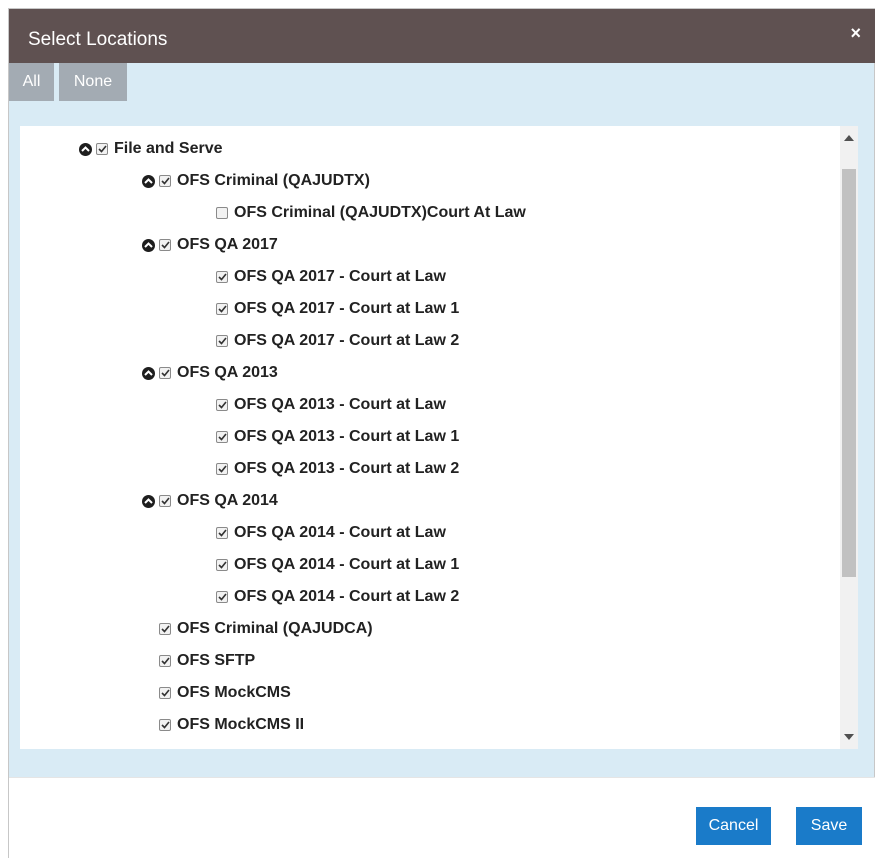  What do you see at coordinates (340, 276) in the screenshot?
I see `tree-node-label: OFS QA 2017 - Court at Law` at bounding box center [340, 276].